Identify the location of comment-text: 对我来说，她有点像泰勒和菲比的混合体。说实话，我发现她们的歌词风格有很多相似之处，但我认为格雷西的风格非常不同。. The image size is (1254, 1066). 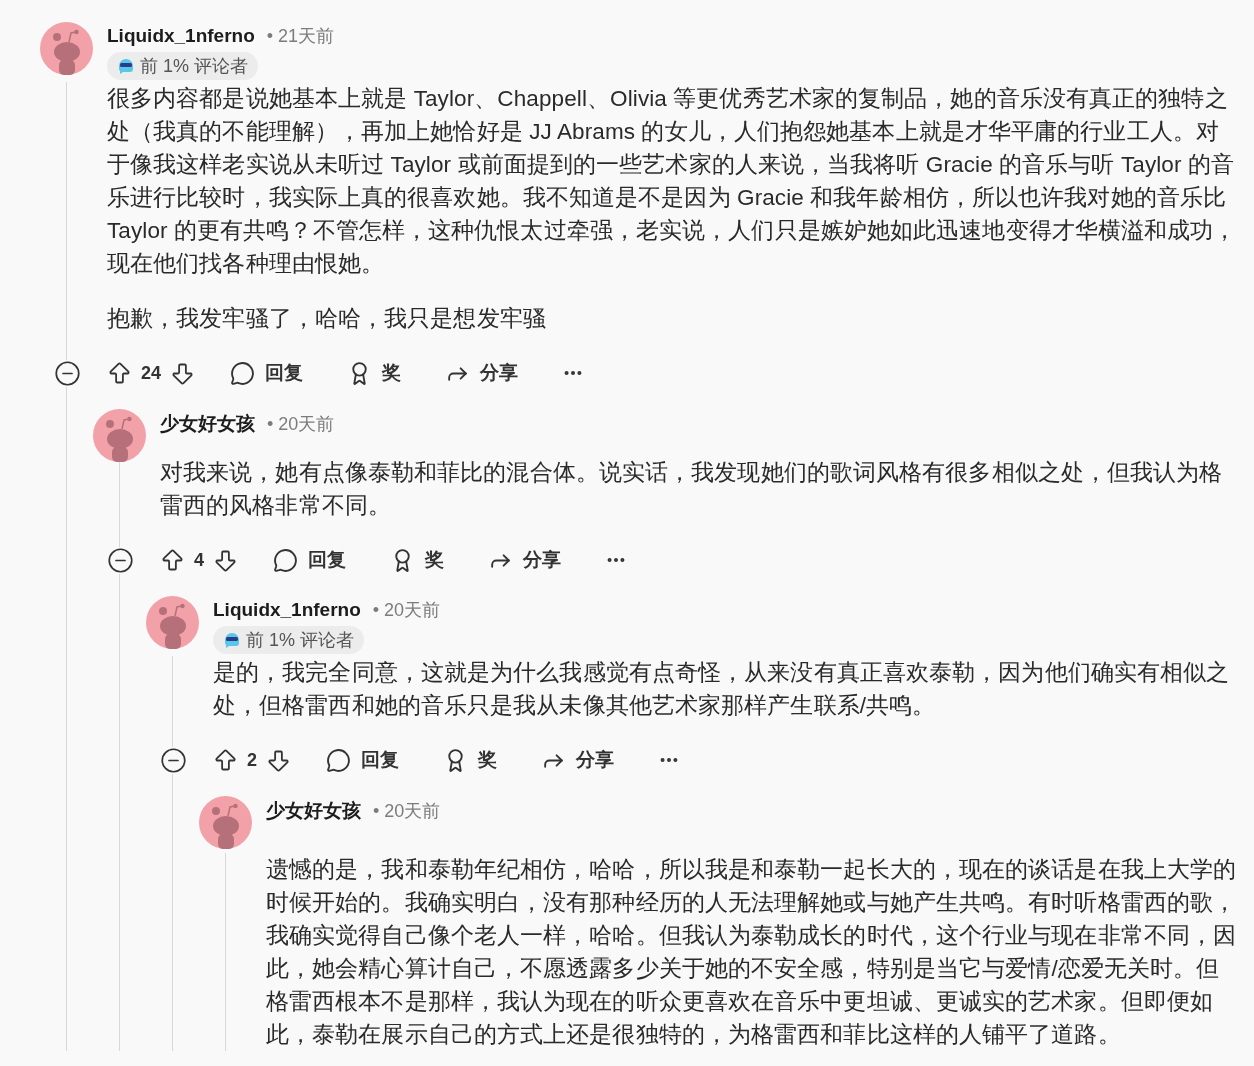
(692, 489).